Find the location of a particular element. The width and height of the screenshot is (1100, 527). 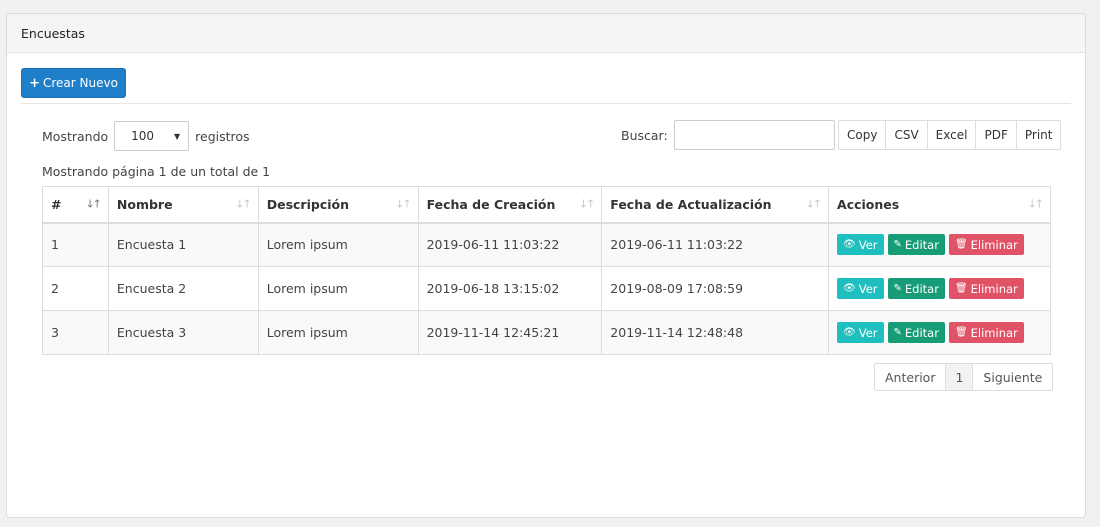

cell-updated: 2019-08-09 17:08:59 is located at coordinates (715, 288).